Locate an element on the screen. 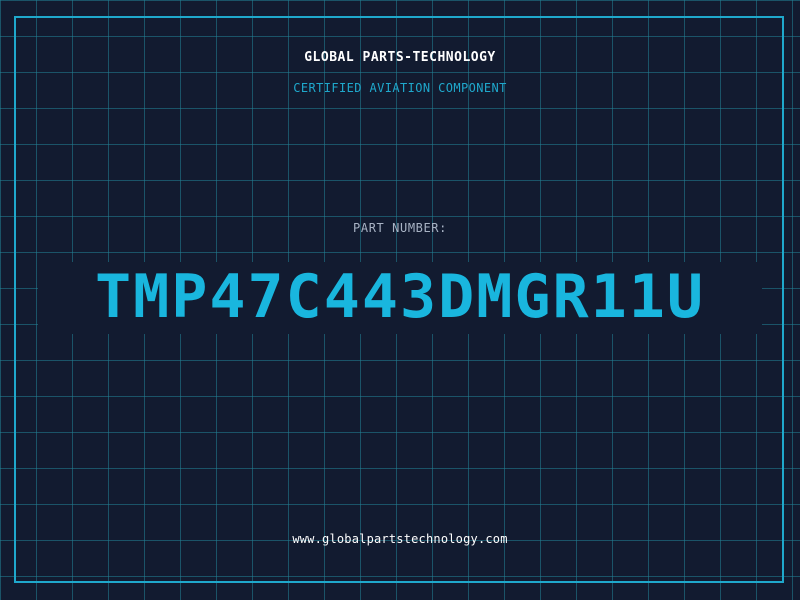 This screenshot has height=600, width=800. part-number-value: TMP47C443DMGR11U is located at coordinates (400, 297).